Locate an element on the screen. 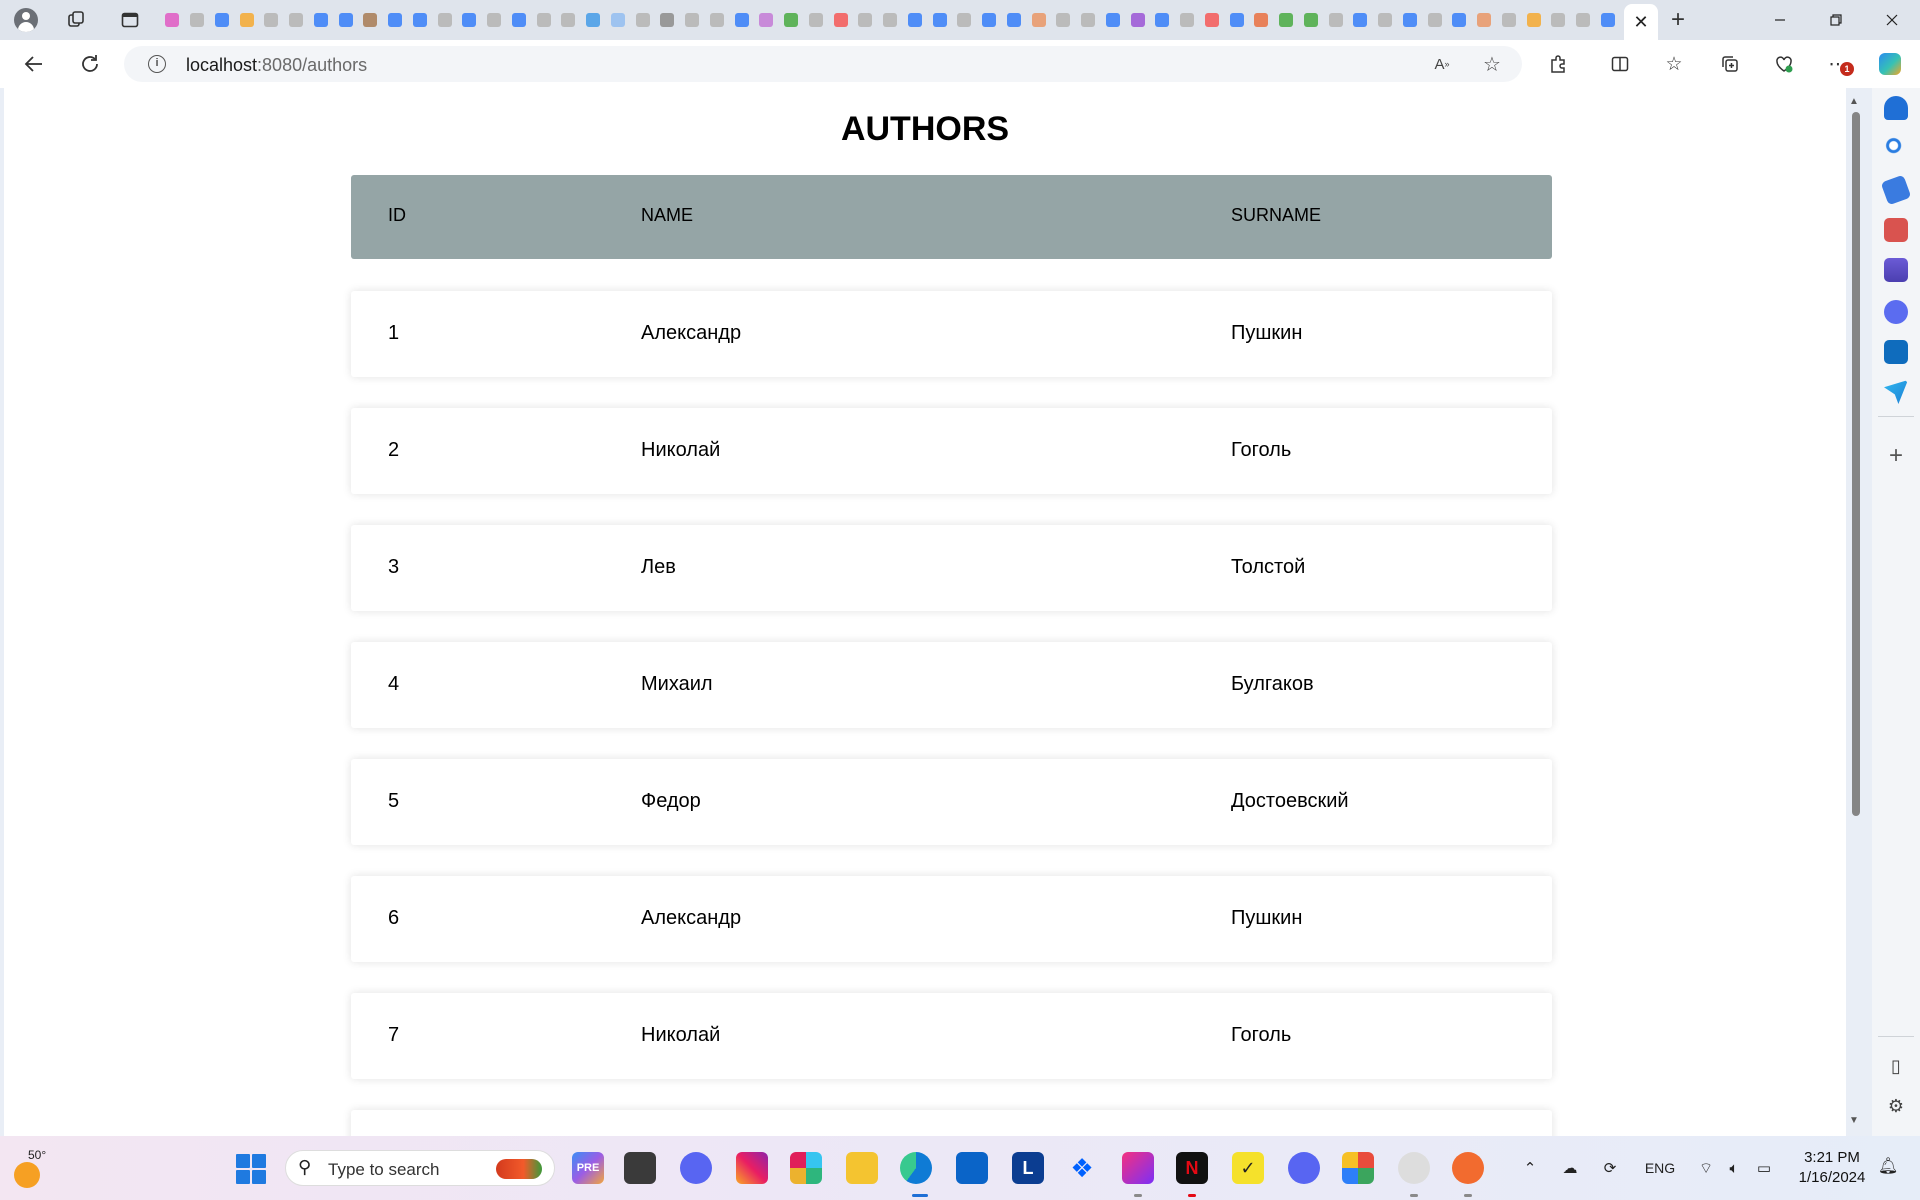 This screenshot has width=1920, height=1200. active-tab-close-button: ✕ is located at coordinates (1641, 22).